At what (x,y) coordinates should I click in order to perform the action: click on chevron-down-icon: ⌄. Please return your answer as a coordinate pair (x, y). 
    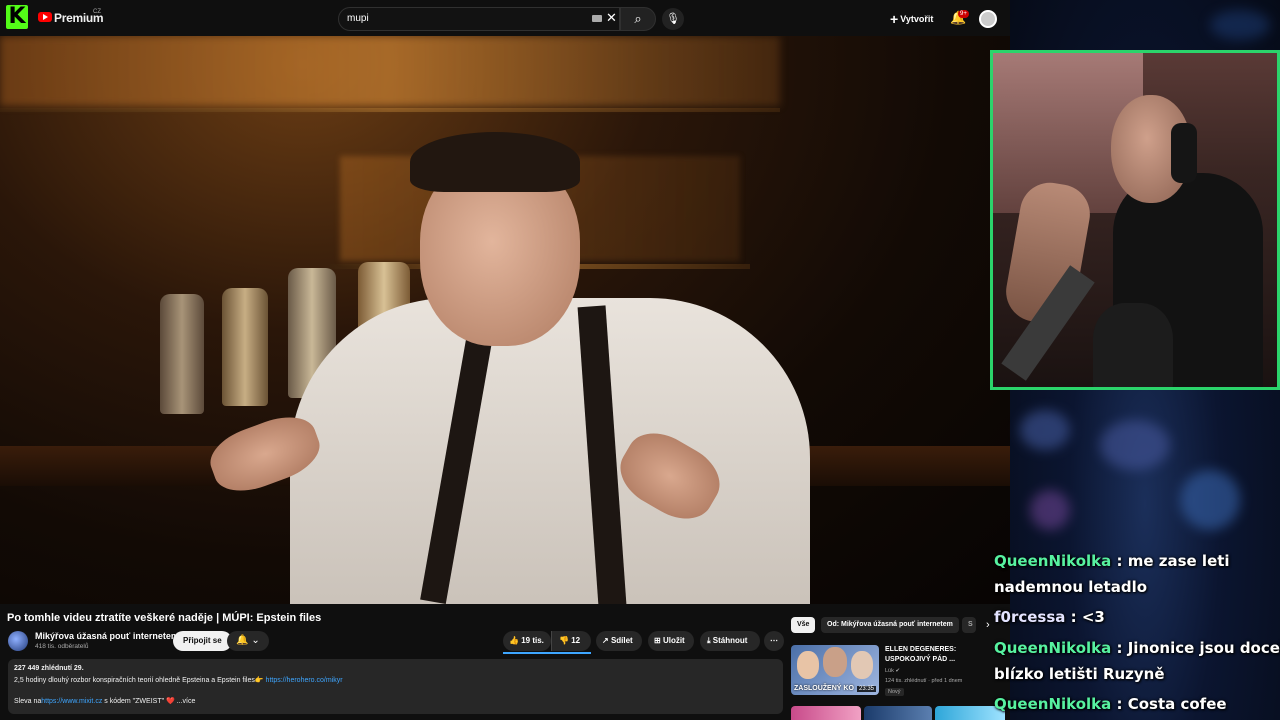
    Looking at the image, I should click on (255, 640).